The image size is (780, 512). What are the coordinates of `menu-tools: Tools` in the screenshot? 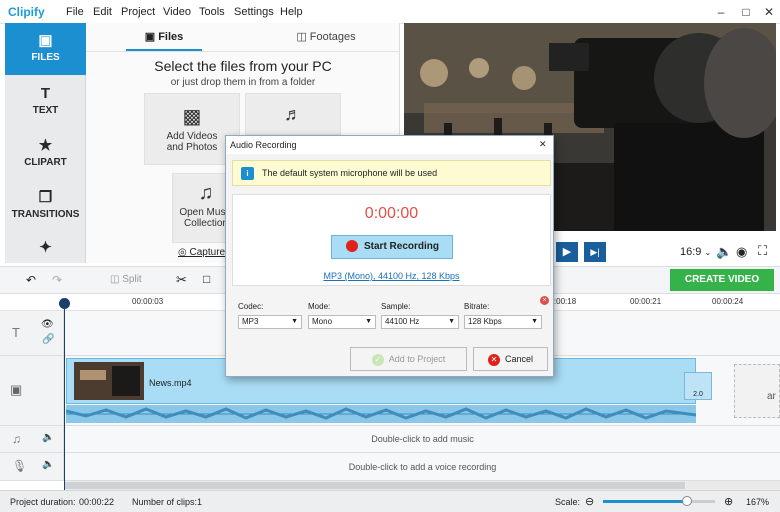 It's located at (212, 12).